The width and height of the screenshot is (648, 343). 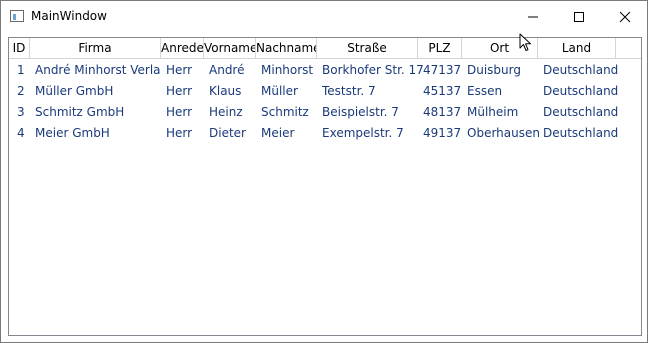 I want to click on column-header-anrede: Anrede, so click(x=182, y=48).